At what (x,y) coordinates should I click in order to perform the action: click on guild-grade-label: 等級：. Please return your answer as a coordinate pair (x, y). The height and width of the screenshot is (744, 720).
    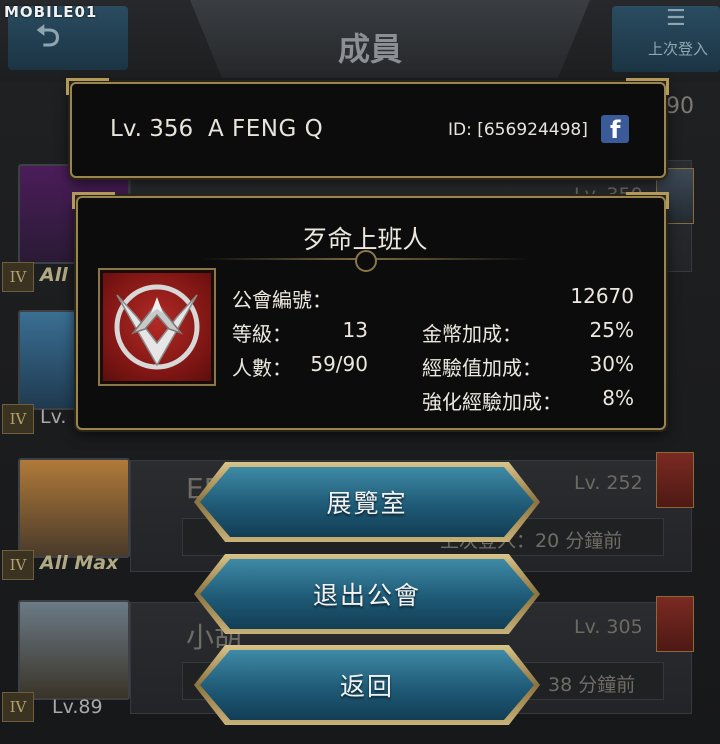
    Looking at the image, I should click on (262, 334).